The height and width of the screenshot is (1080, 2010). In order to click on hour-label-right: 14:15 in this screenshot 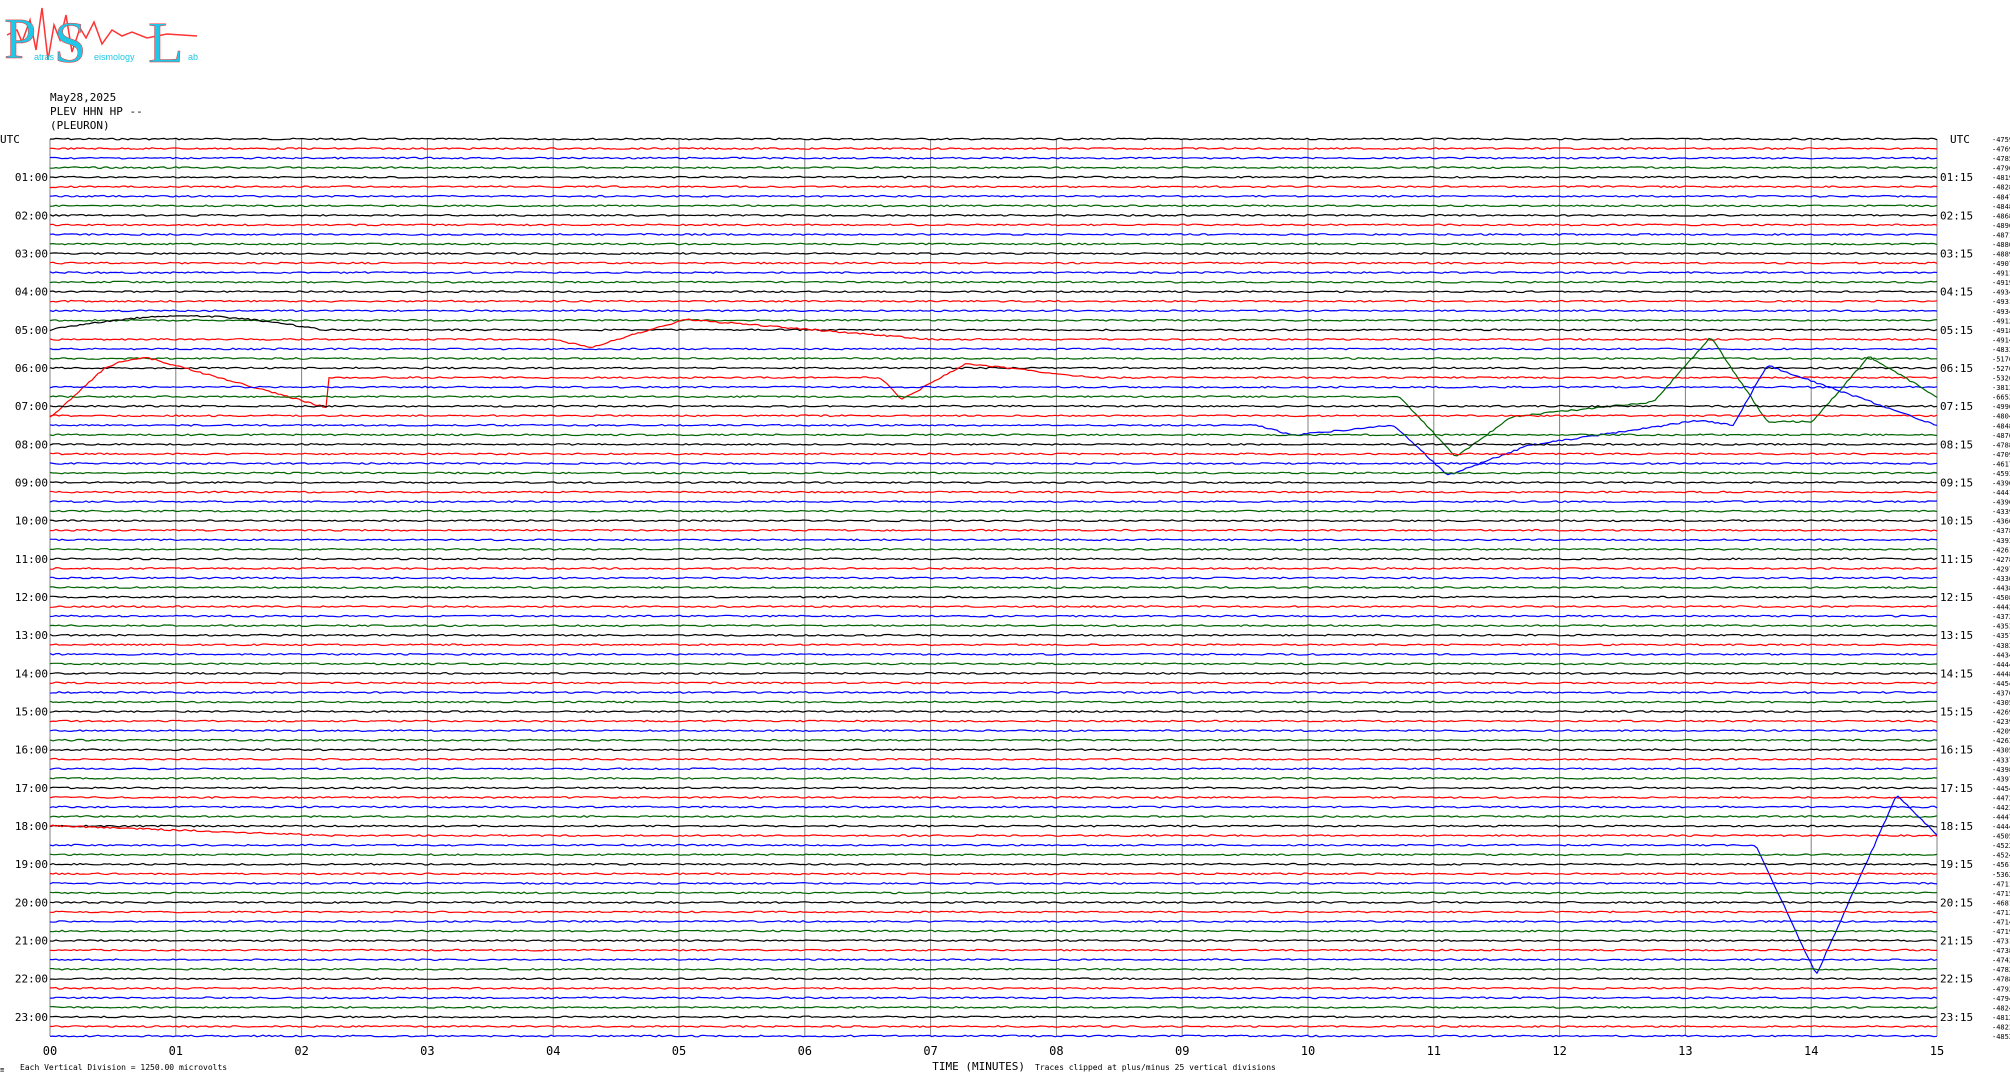, I will do `click(1956, 673)`.